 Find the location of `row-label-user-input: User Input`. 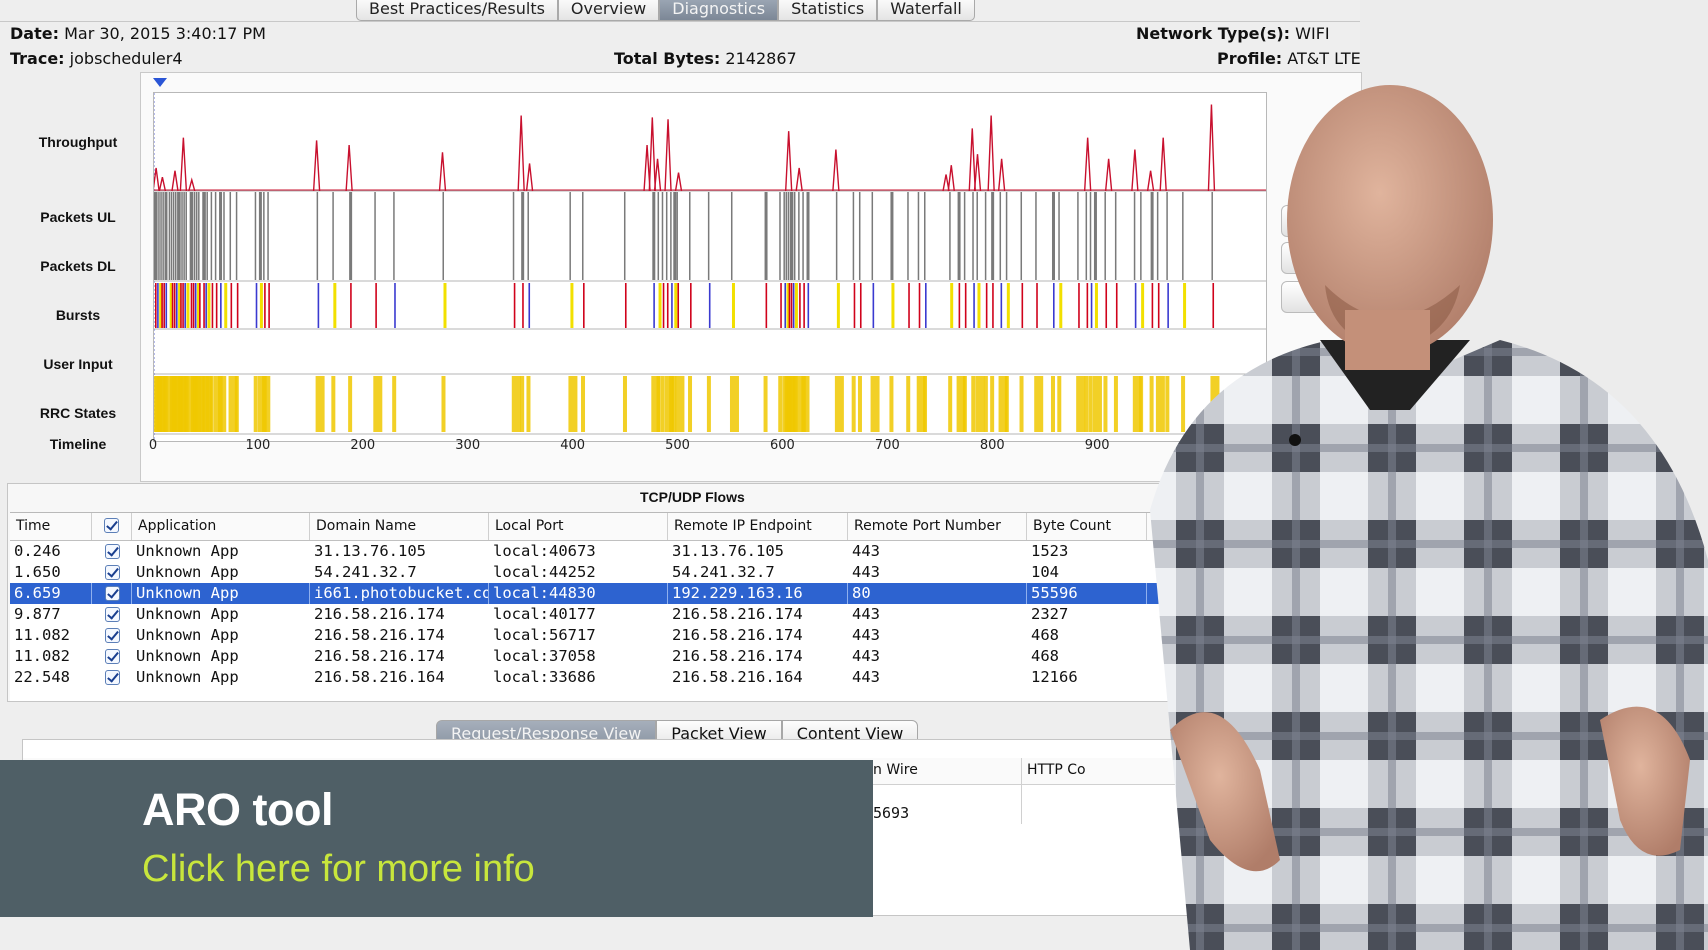

row-label-user-input: User Input is located at coordinates (78, 364).